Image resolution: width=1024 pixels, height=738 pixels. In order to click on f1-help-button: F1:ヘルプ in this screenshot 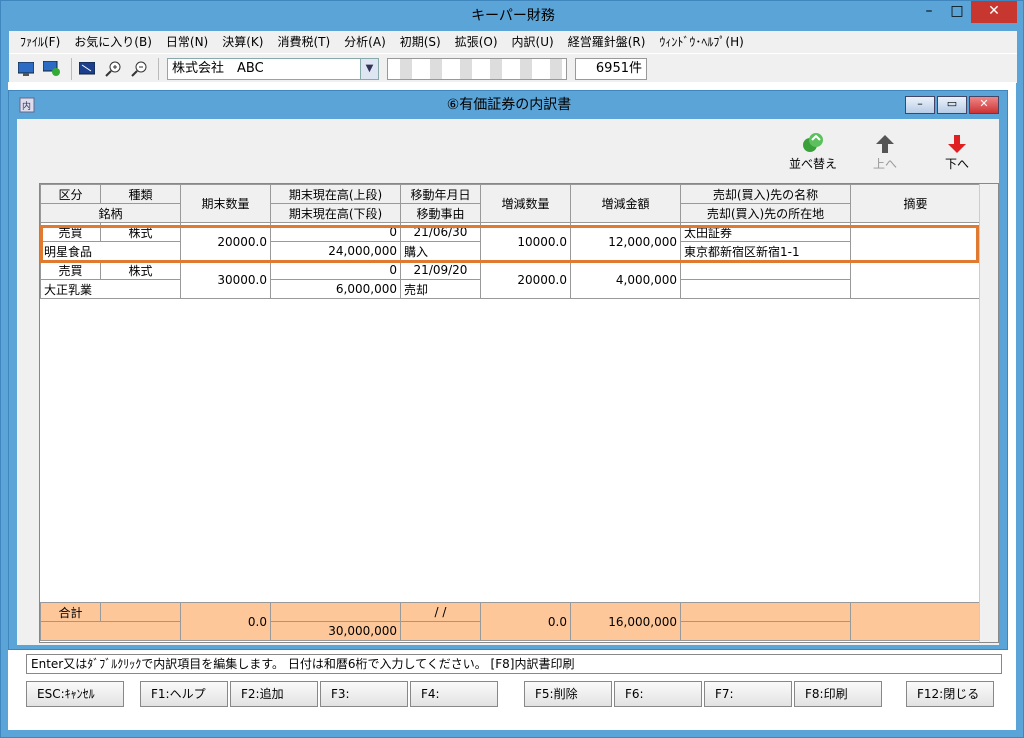, I will do `click(184, 694)`.